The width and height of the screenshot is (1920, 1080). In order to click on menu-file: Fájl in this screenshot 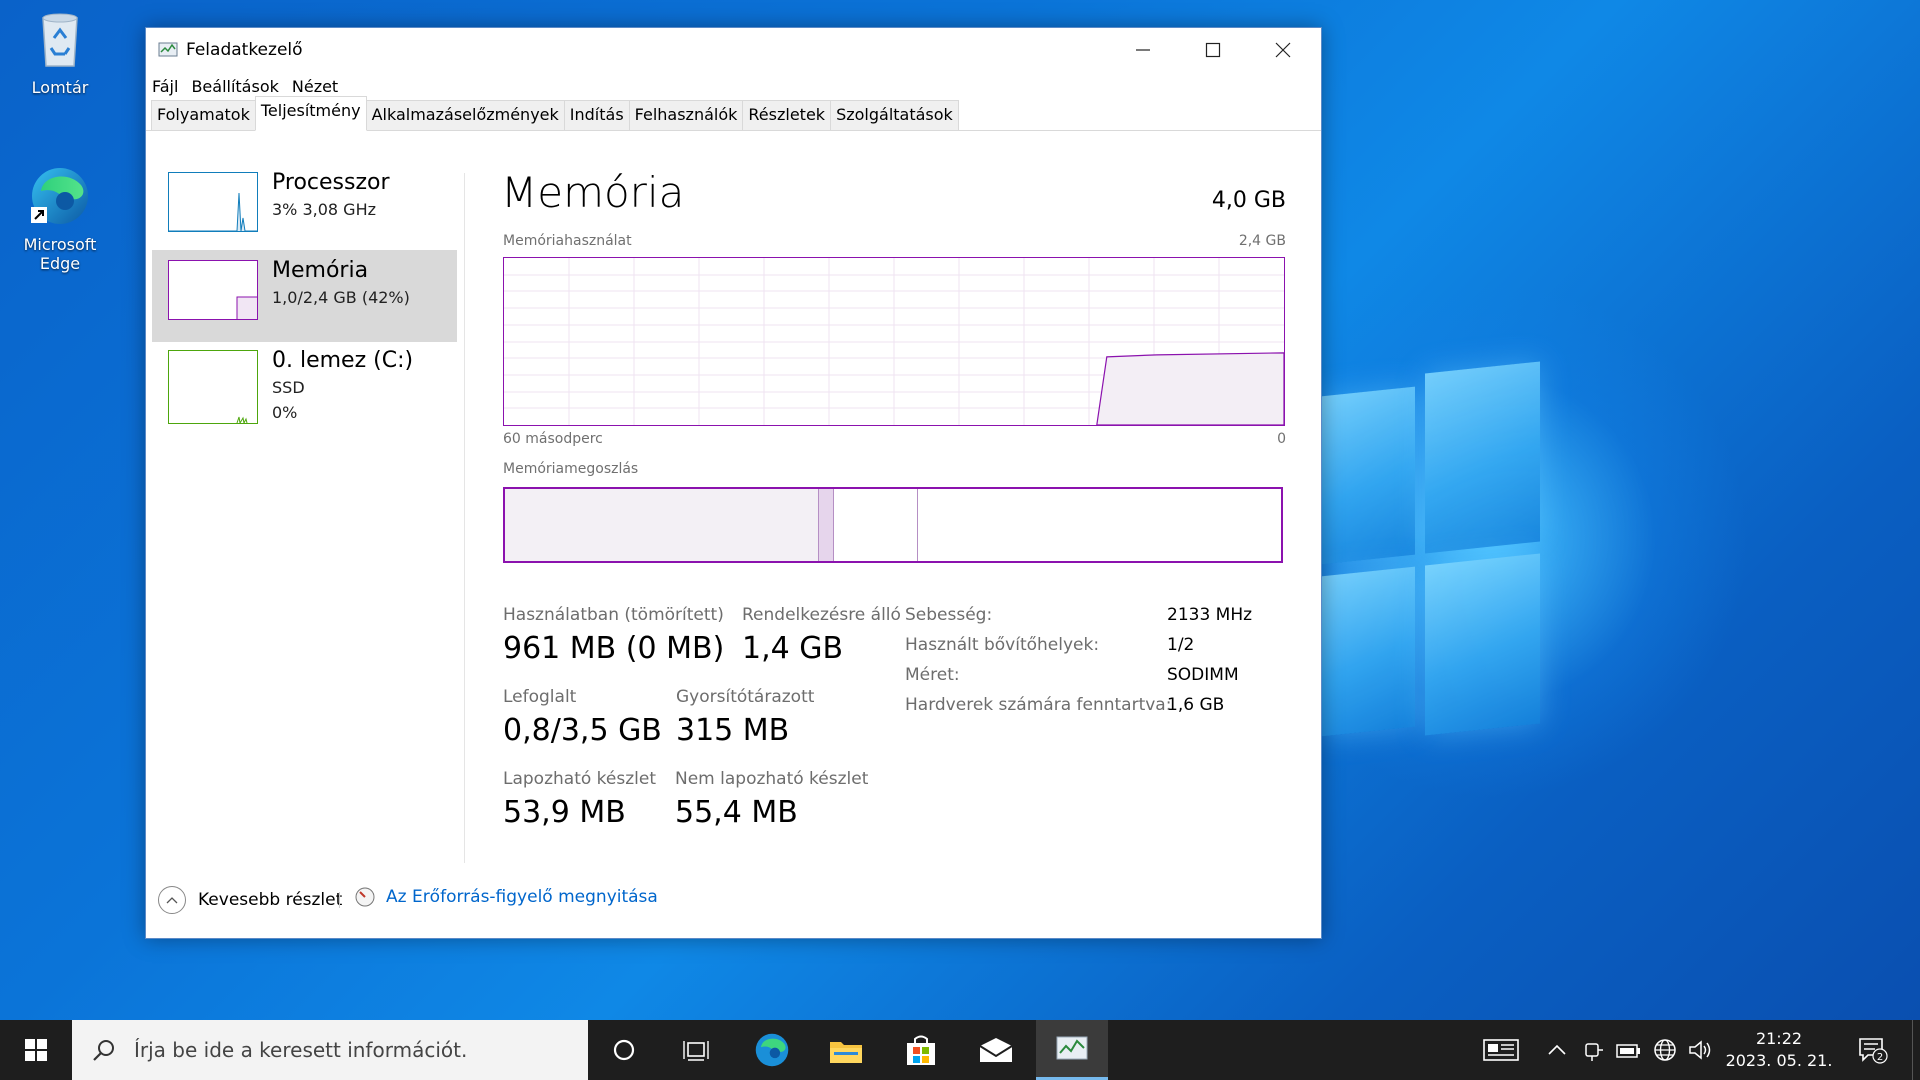, I will do `click(165, 86)`.